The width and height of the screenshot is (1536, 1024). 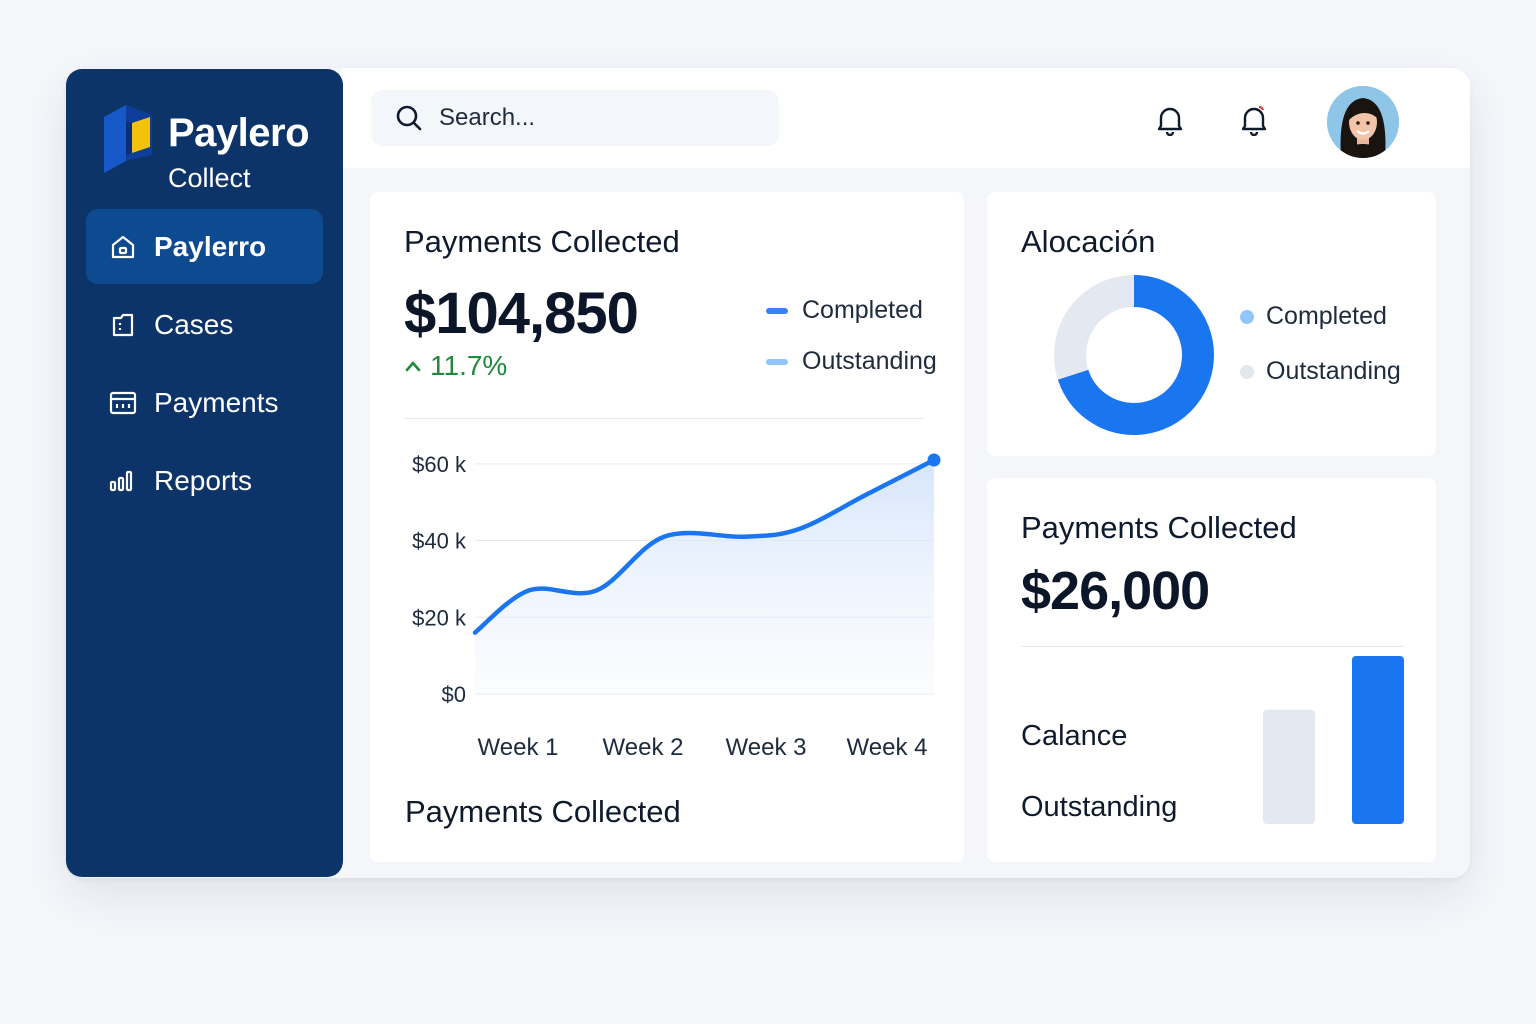 What do you see at coordinates (1333, 740) in the screenshot?
I see `bar-chart` at bounding box center [1333, 740].